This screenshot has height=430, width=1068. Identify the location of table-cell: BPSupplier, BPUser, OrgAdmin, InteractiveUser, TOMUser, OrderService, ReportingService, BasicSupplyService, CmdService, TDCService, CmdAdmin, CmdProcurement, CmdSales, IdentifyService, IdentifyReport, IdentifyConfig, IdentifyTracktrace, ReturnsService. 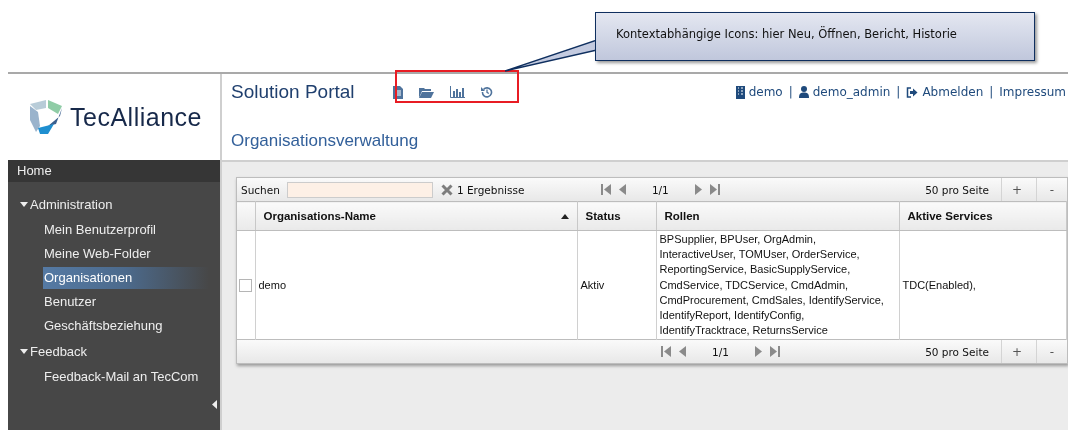
(777, 285).